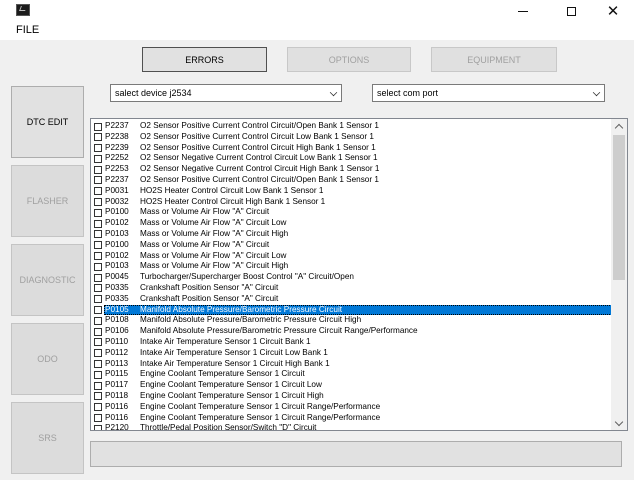 Image resolution: width=634 pixels, height=480 pixels. I want to click on scroll-down-button, so click(619, 423).